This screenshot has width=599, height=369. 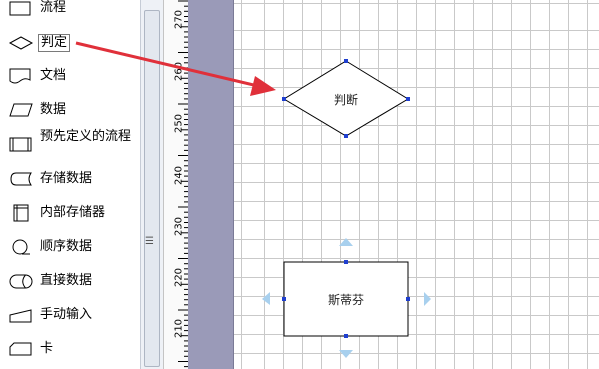 What do you see at coordinates (53, 7) in the screenshot?
I see `shape-item-label: 流程` at bounding box center [53, 7].